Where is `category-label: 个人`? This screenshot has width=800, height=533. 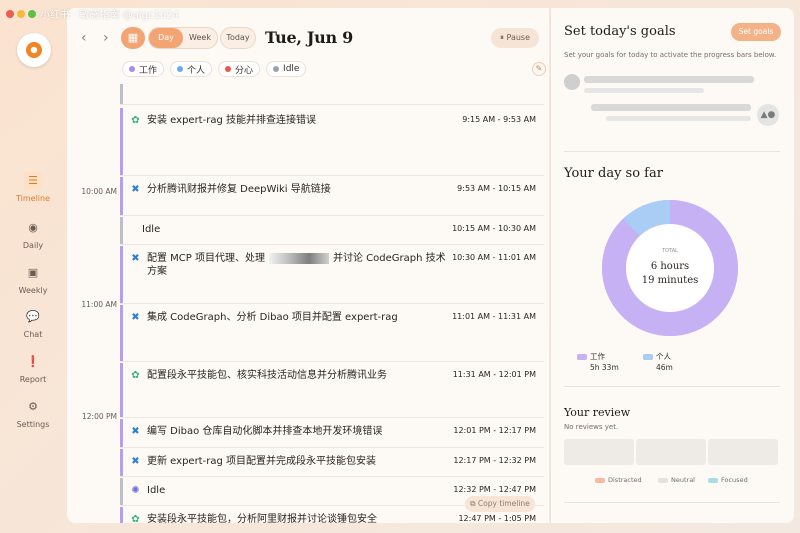 category-label: 个人 is located at coordinates (196, 70).